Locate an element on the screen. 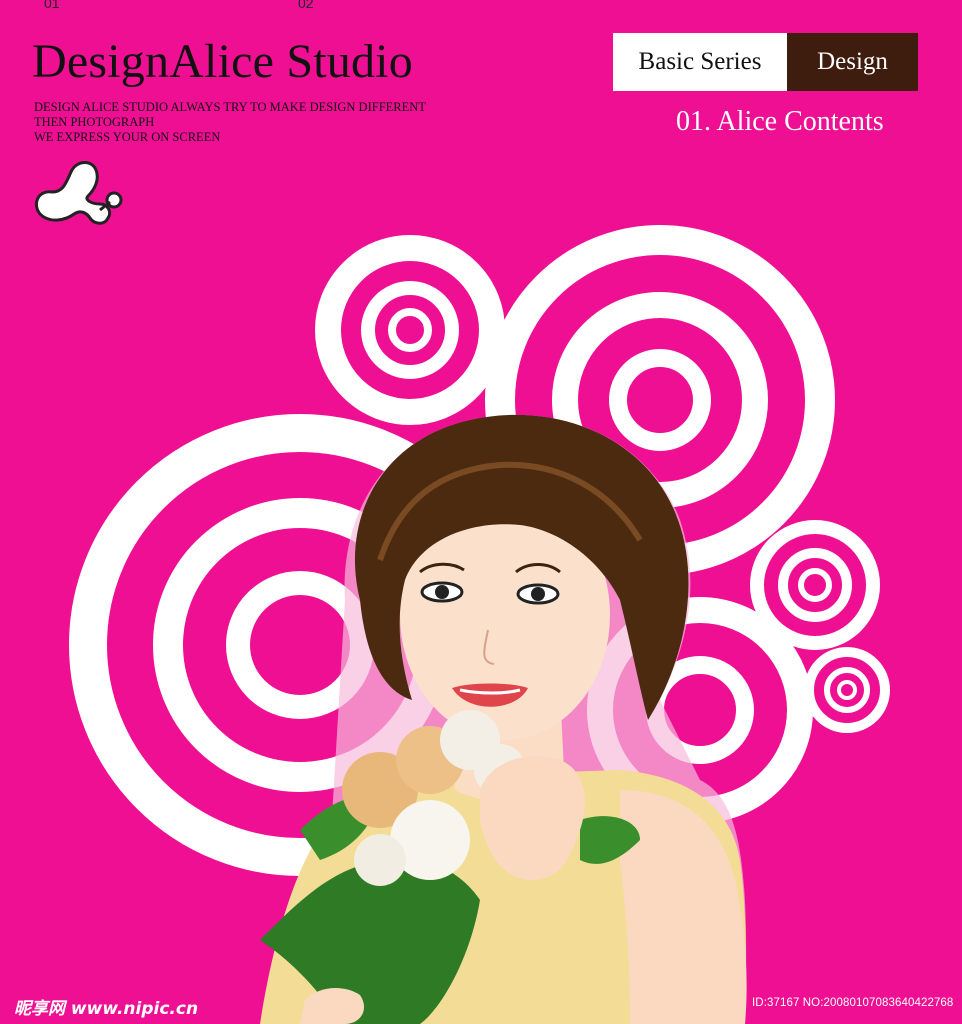 The height and width of the screenshot is (1024, 962). page-number-right: 02 is located at coordinates (306, 5).